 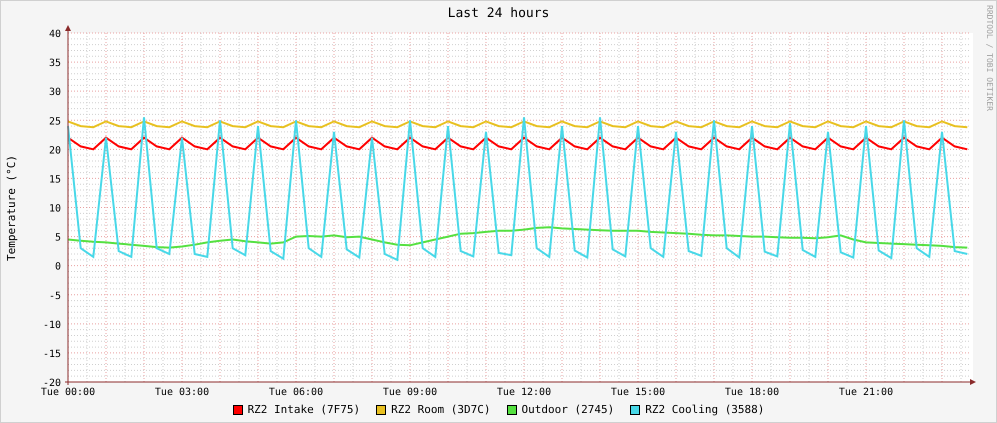 What do you see at coordinates (54, 209) in the screenshot?
I see `y-tick-label: 10` at bounding box center [54, 209].